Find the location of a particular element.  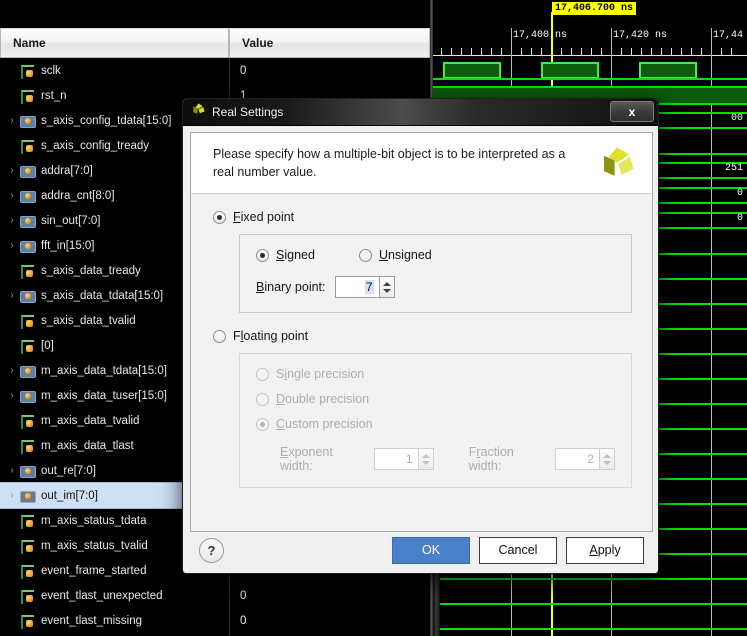

xilinx-pinwheel-logo-icon is located at coordinates (617, 164).